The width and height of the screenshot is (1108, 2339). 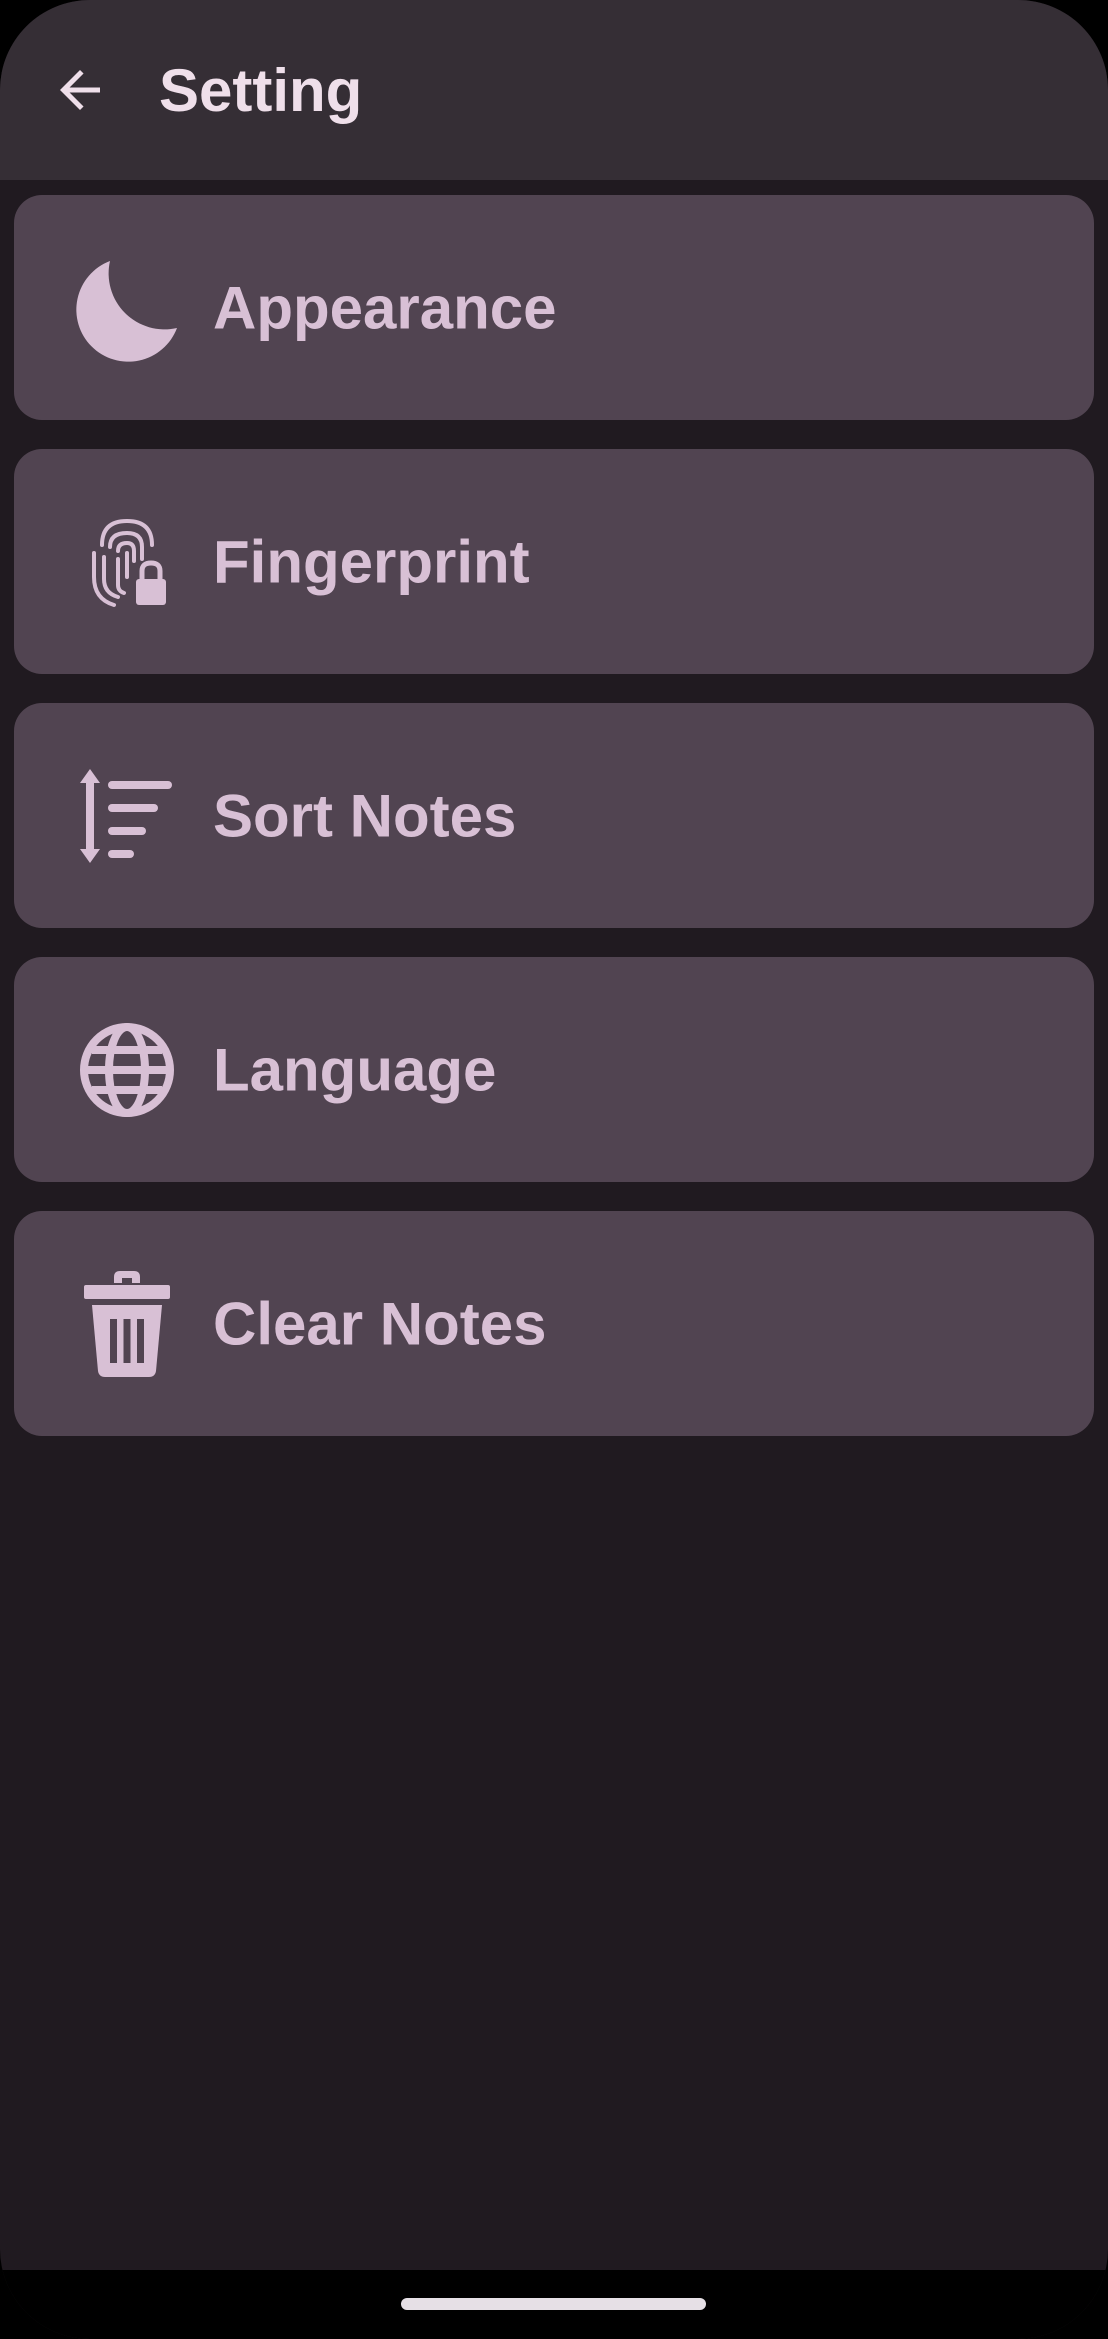 I want to click on setting-item-language: Language, so click(x=554, y=1069).